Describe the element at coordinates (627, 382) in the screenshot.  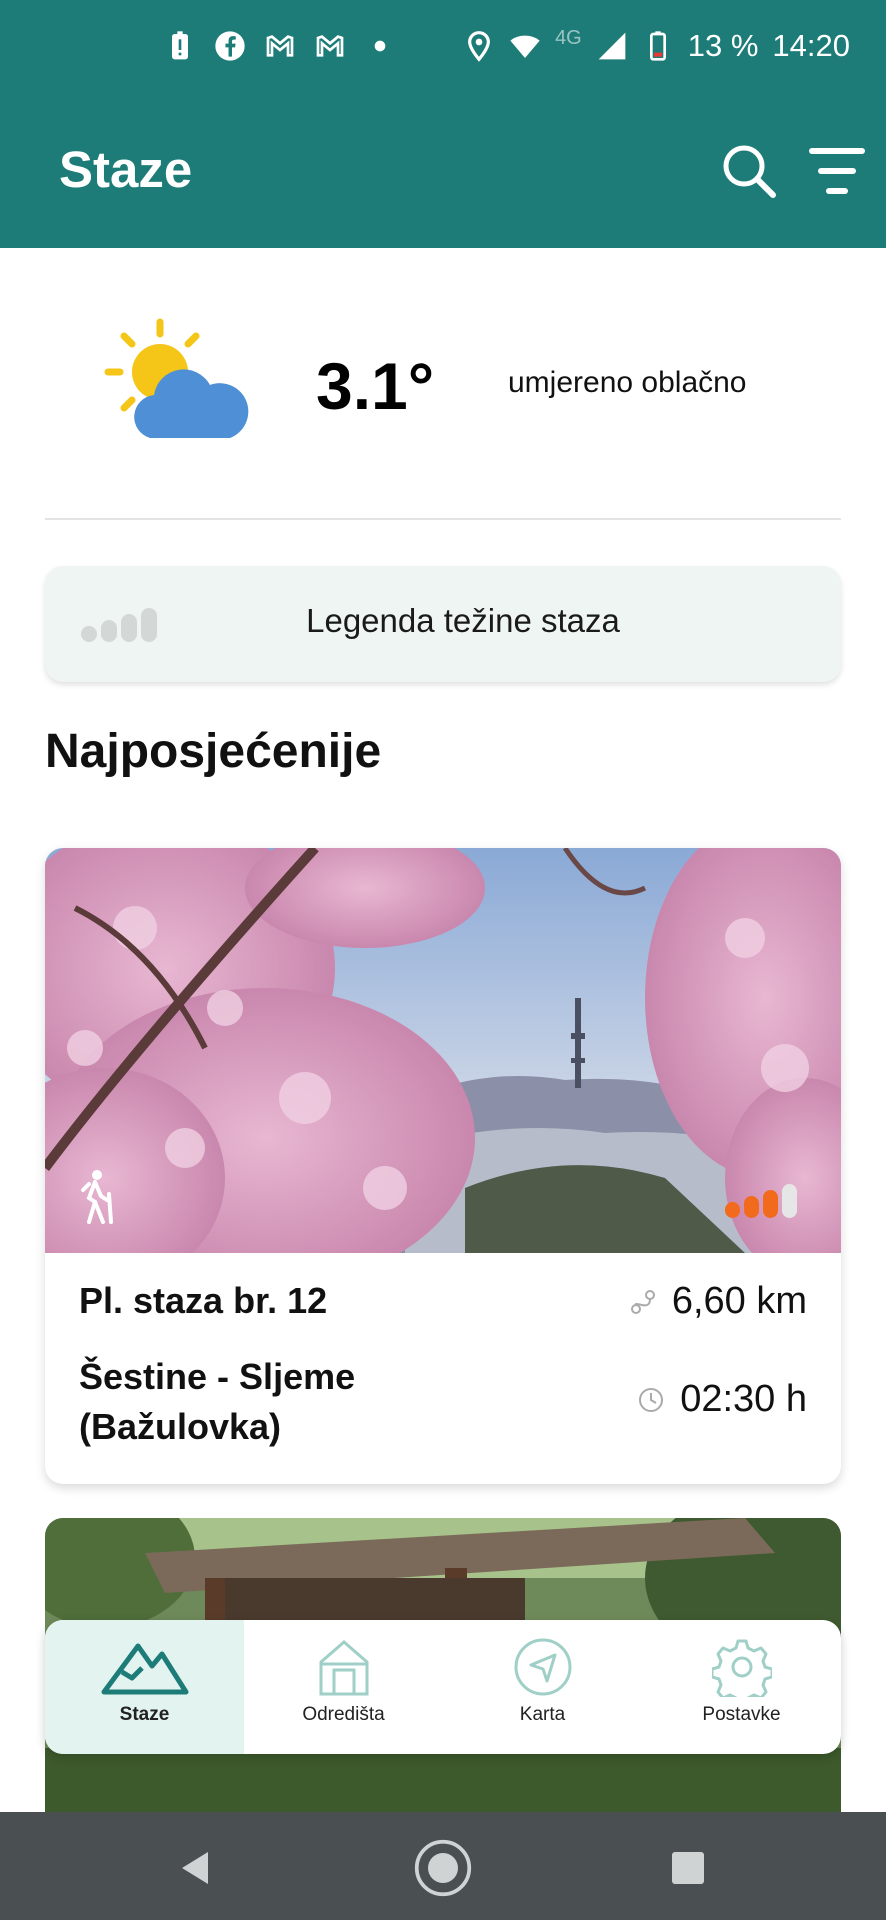
I see `weather-condition: umjereno oblačno` at that location.